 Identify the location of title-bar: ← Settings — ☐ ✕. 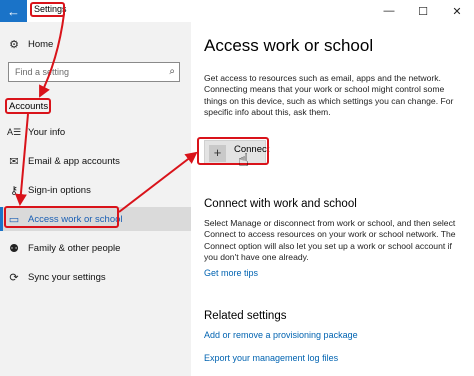
(237, 11).